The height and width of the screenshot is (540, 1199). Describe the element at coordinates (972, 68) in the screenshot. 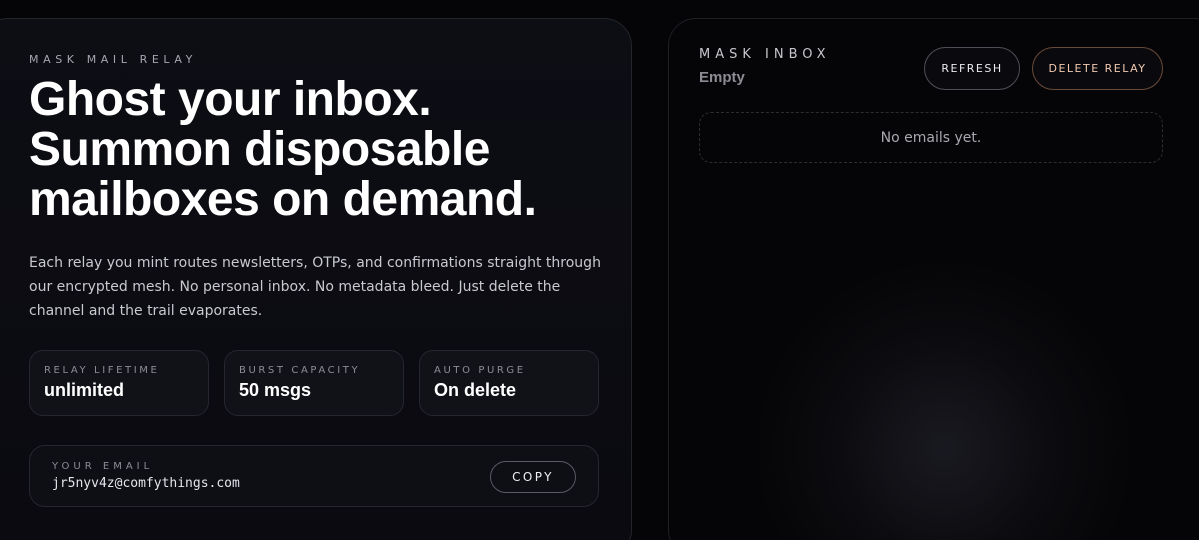

I see `refresh-button: REFRESH` at that location.